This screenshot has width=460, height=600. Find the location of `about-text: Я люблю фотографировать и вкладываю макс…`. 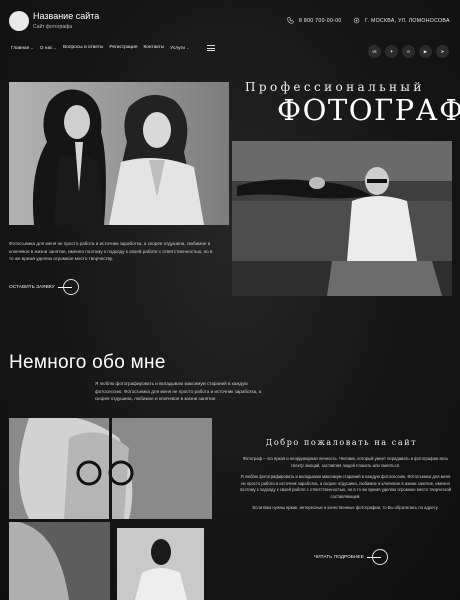

about-text: Я люблю фотографировать и вкладываю макс… is located at coordinates (178, 391).